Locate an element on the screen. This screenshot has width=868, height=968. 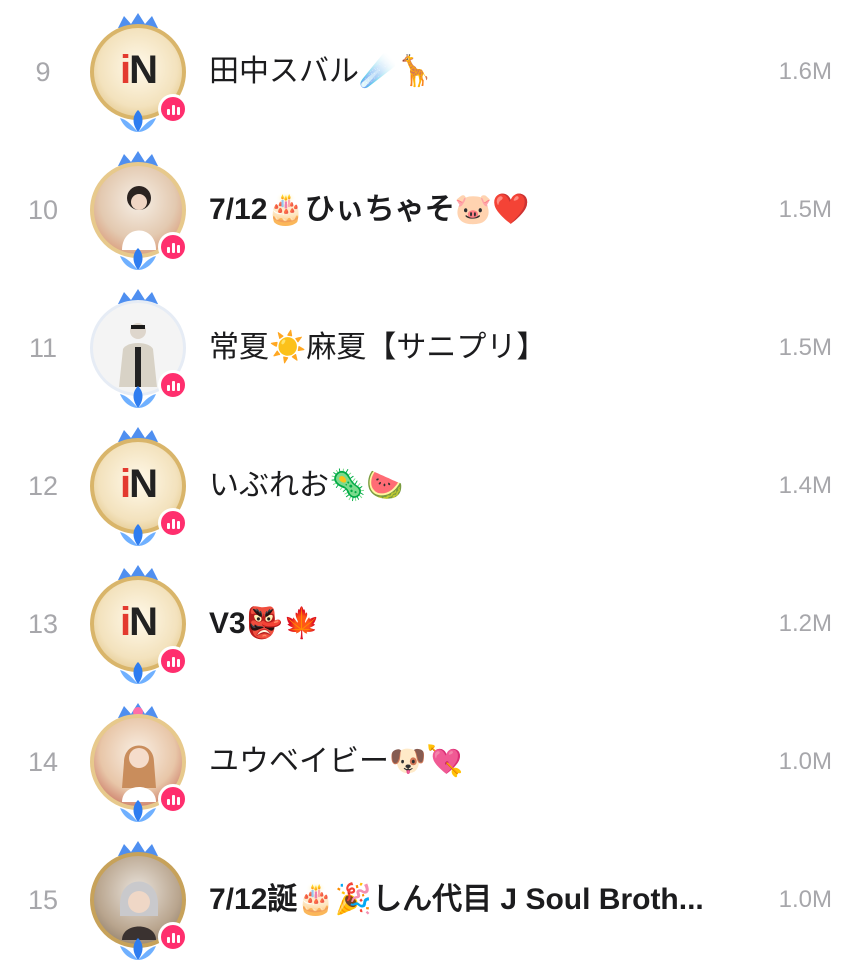
rank-number: 15 is located at coordinates (43, 900).